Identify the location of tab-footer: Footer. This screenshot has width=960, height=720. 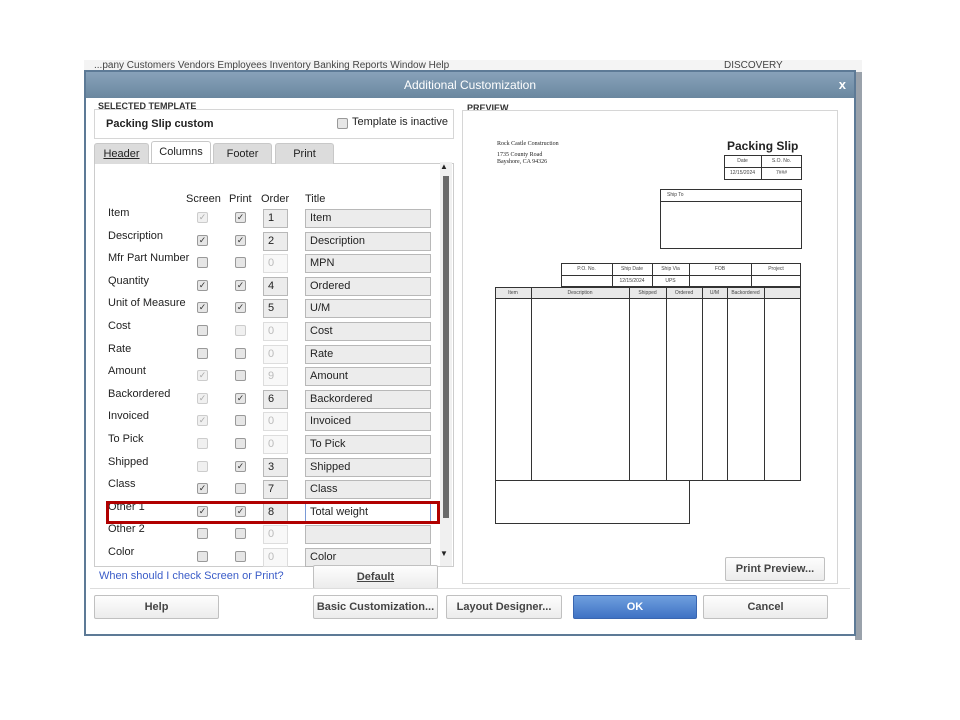
(242, 153).